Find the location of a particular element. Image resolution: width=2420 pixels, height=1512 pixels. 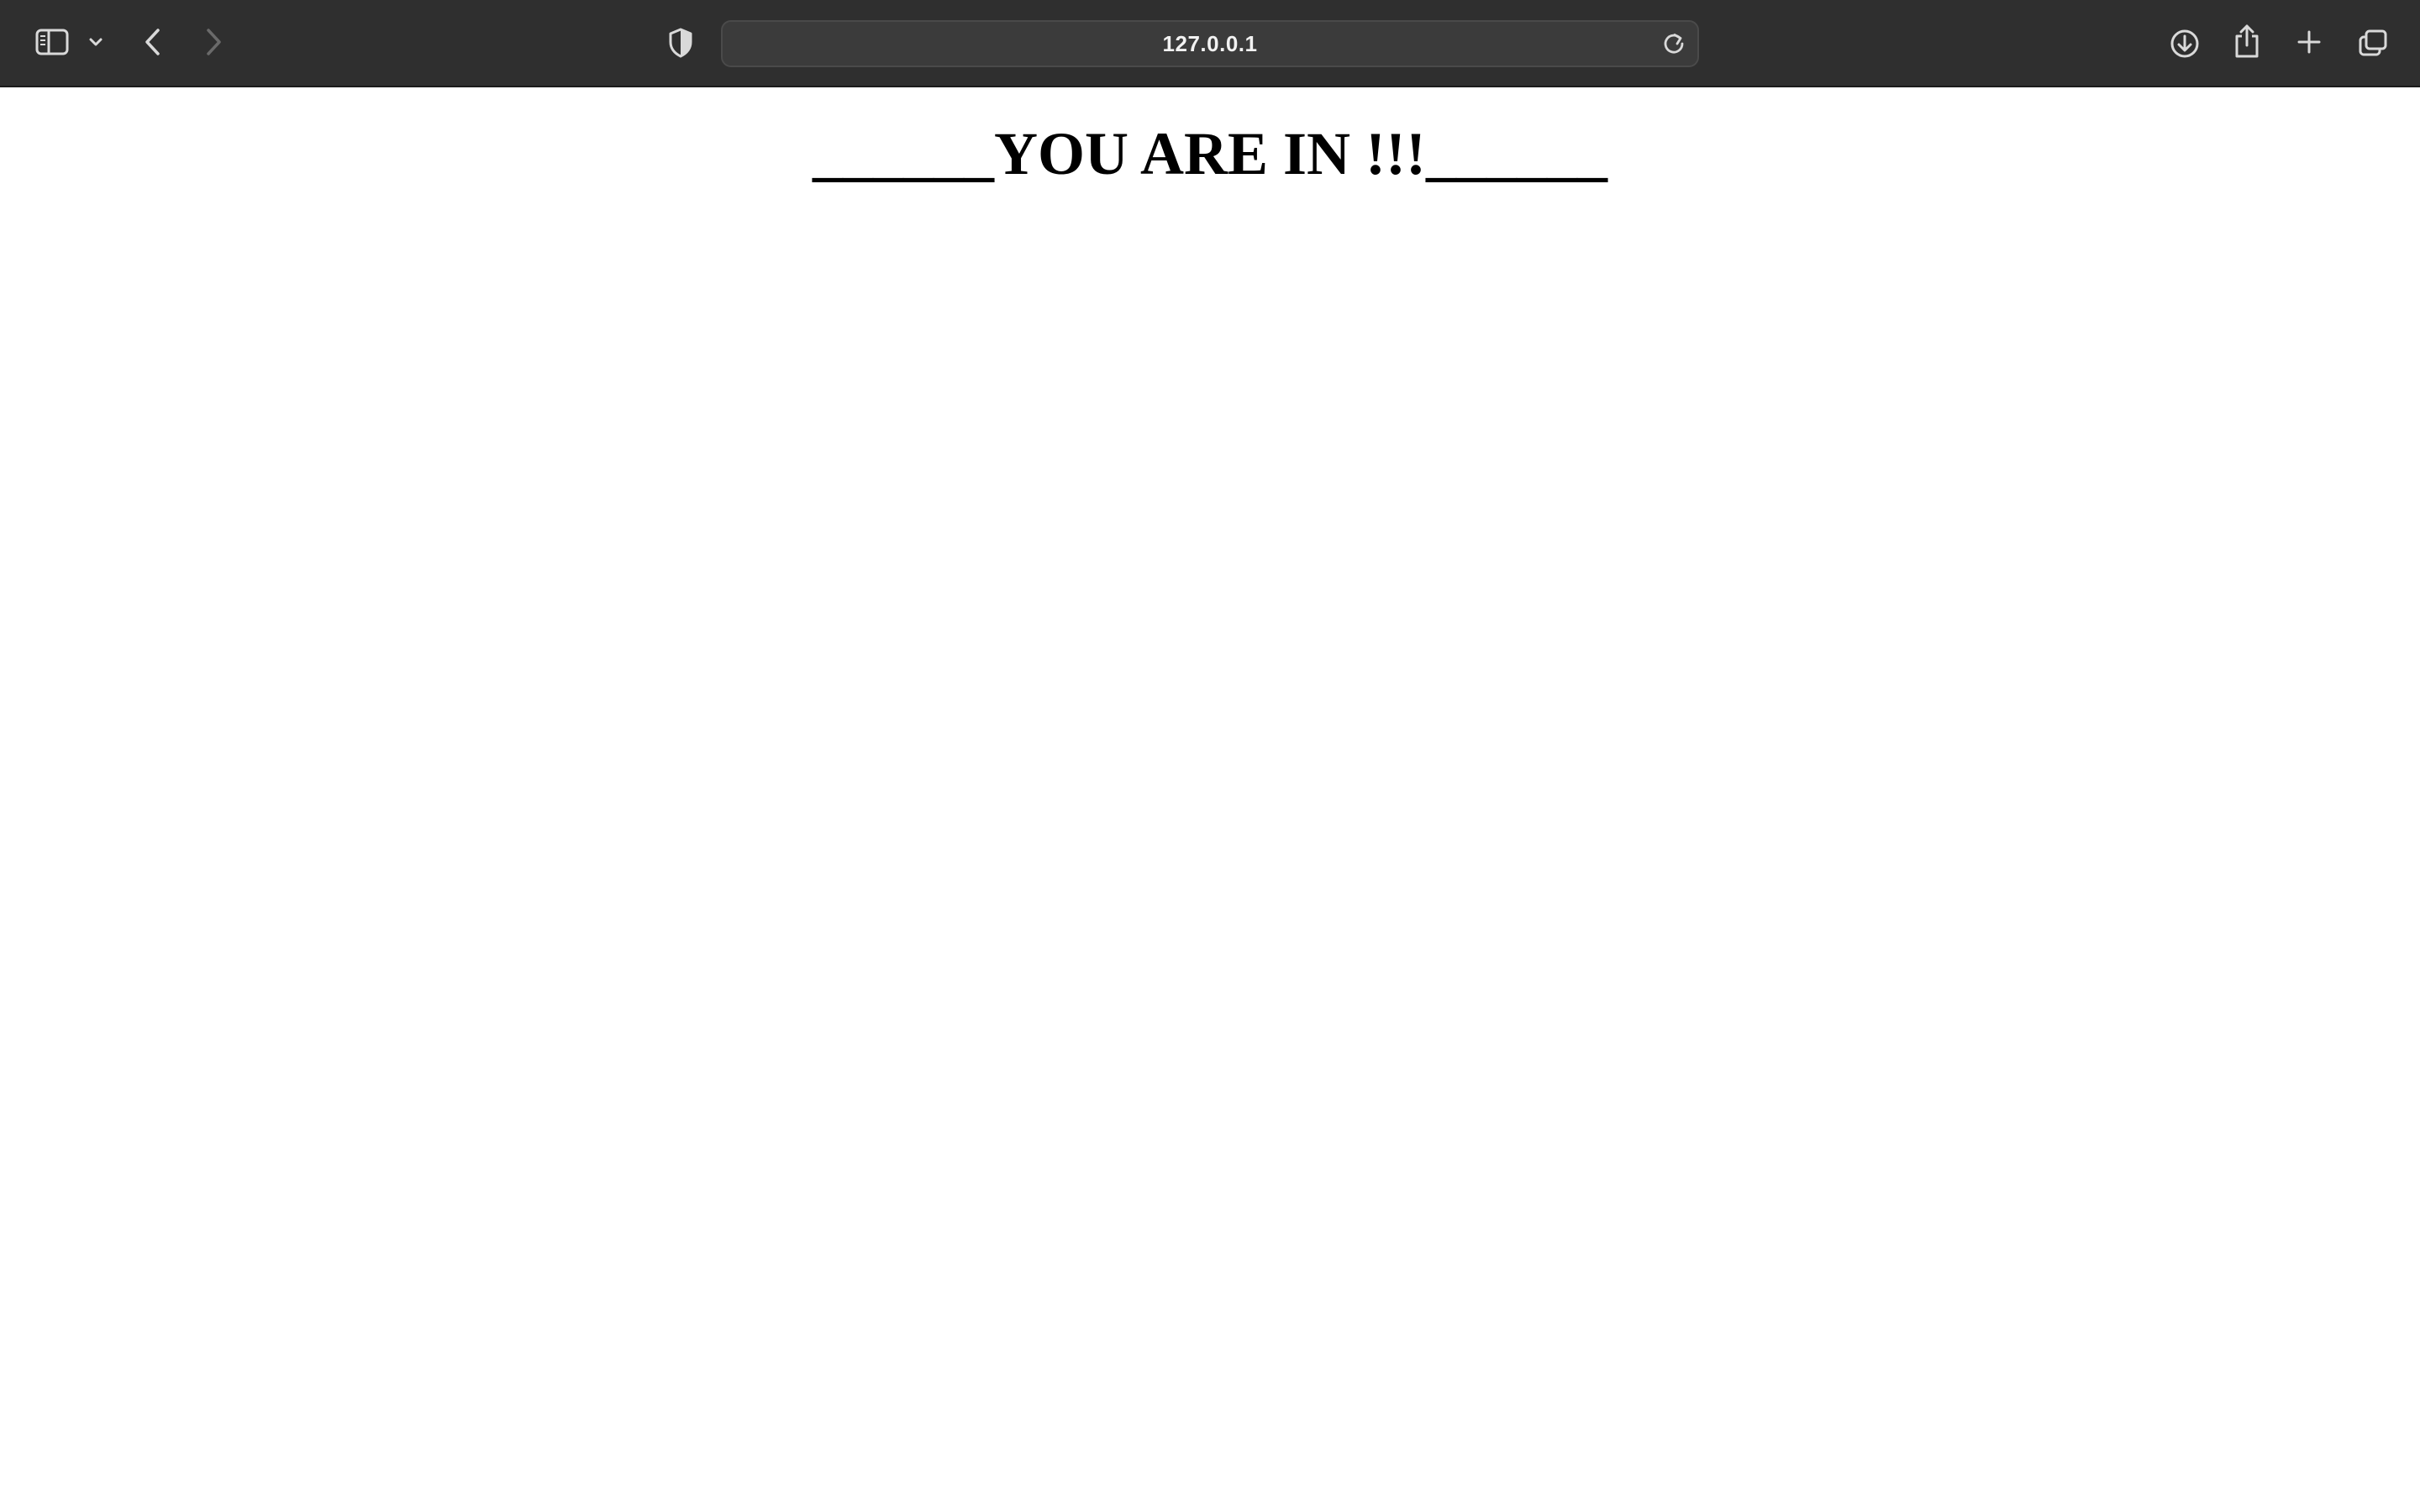

address-bar: 127.0.0.1 is located at coordinates (1210, 43).